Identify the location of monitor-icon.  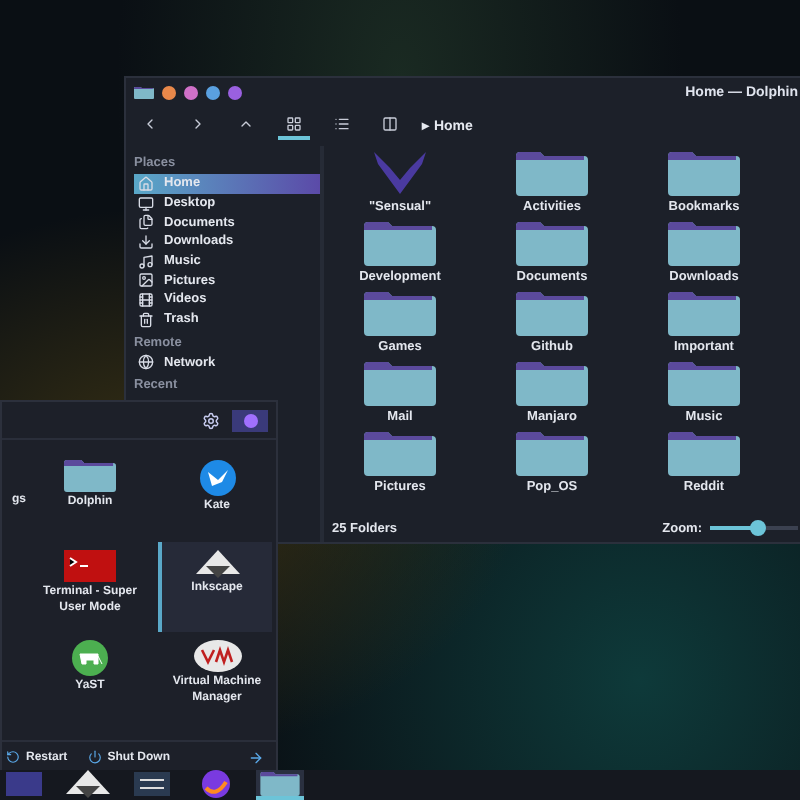
(146, 203).